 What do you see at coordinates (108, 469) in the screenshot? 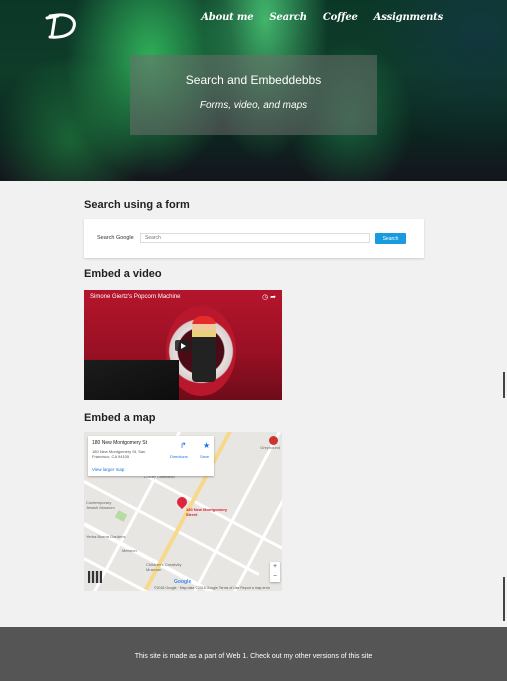
I see `view-larger-map-link: View larger map` at bounding box center [108, 469].